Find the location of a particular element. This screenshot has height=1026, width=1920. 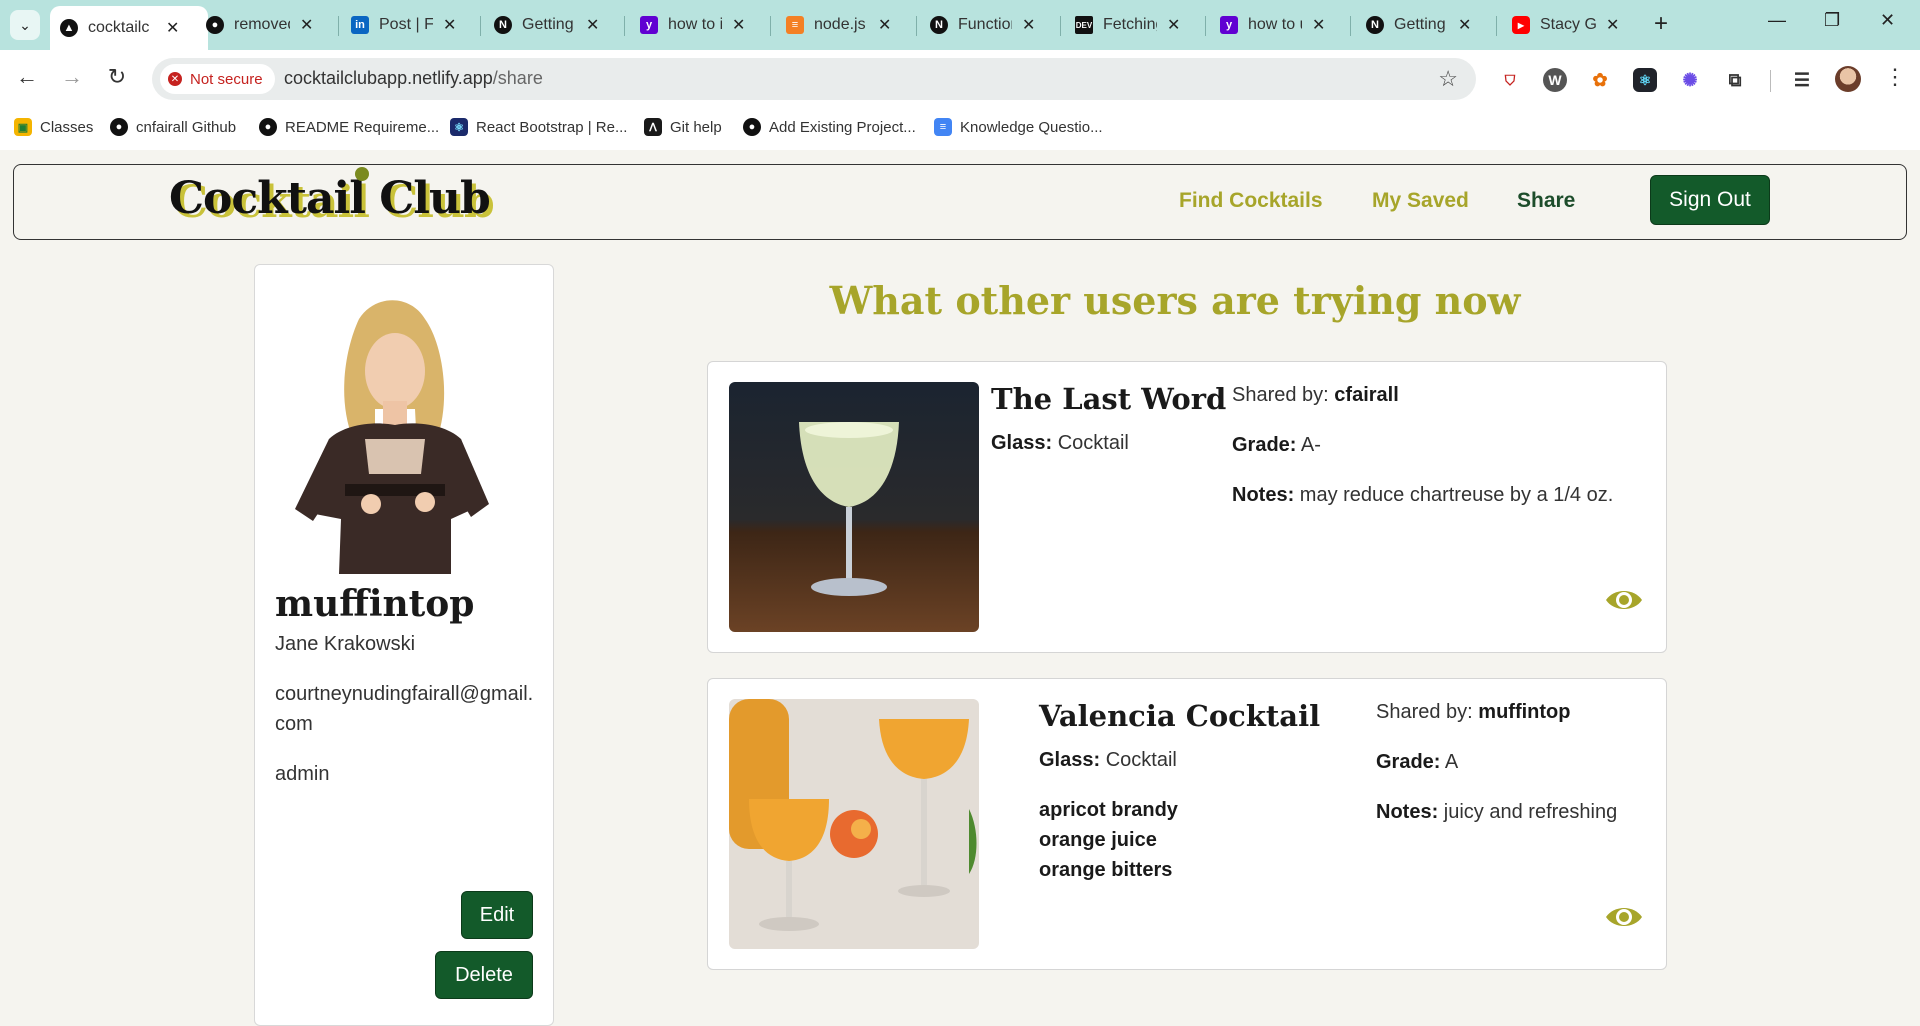

tab-yahoo-1: y how to i ✕ is located at coordinates (699, 25).